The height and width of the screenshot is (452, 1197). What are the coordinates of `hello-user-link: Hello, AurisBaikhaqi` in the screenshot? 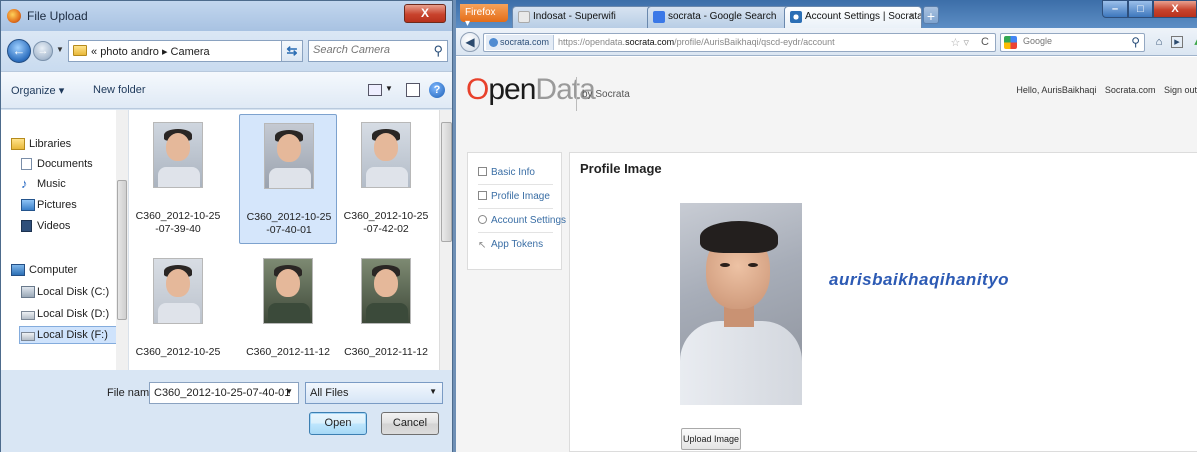 It's located at (1056, 90).